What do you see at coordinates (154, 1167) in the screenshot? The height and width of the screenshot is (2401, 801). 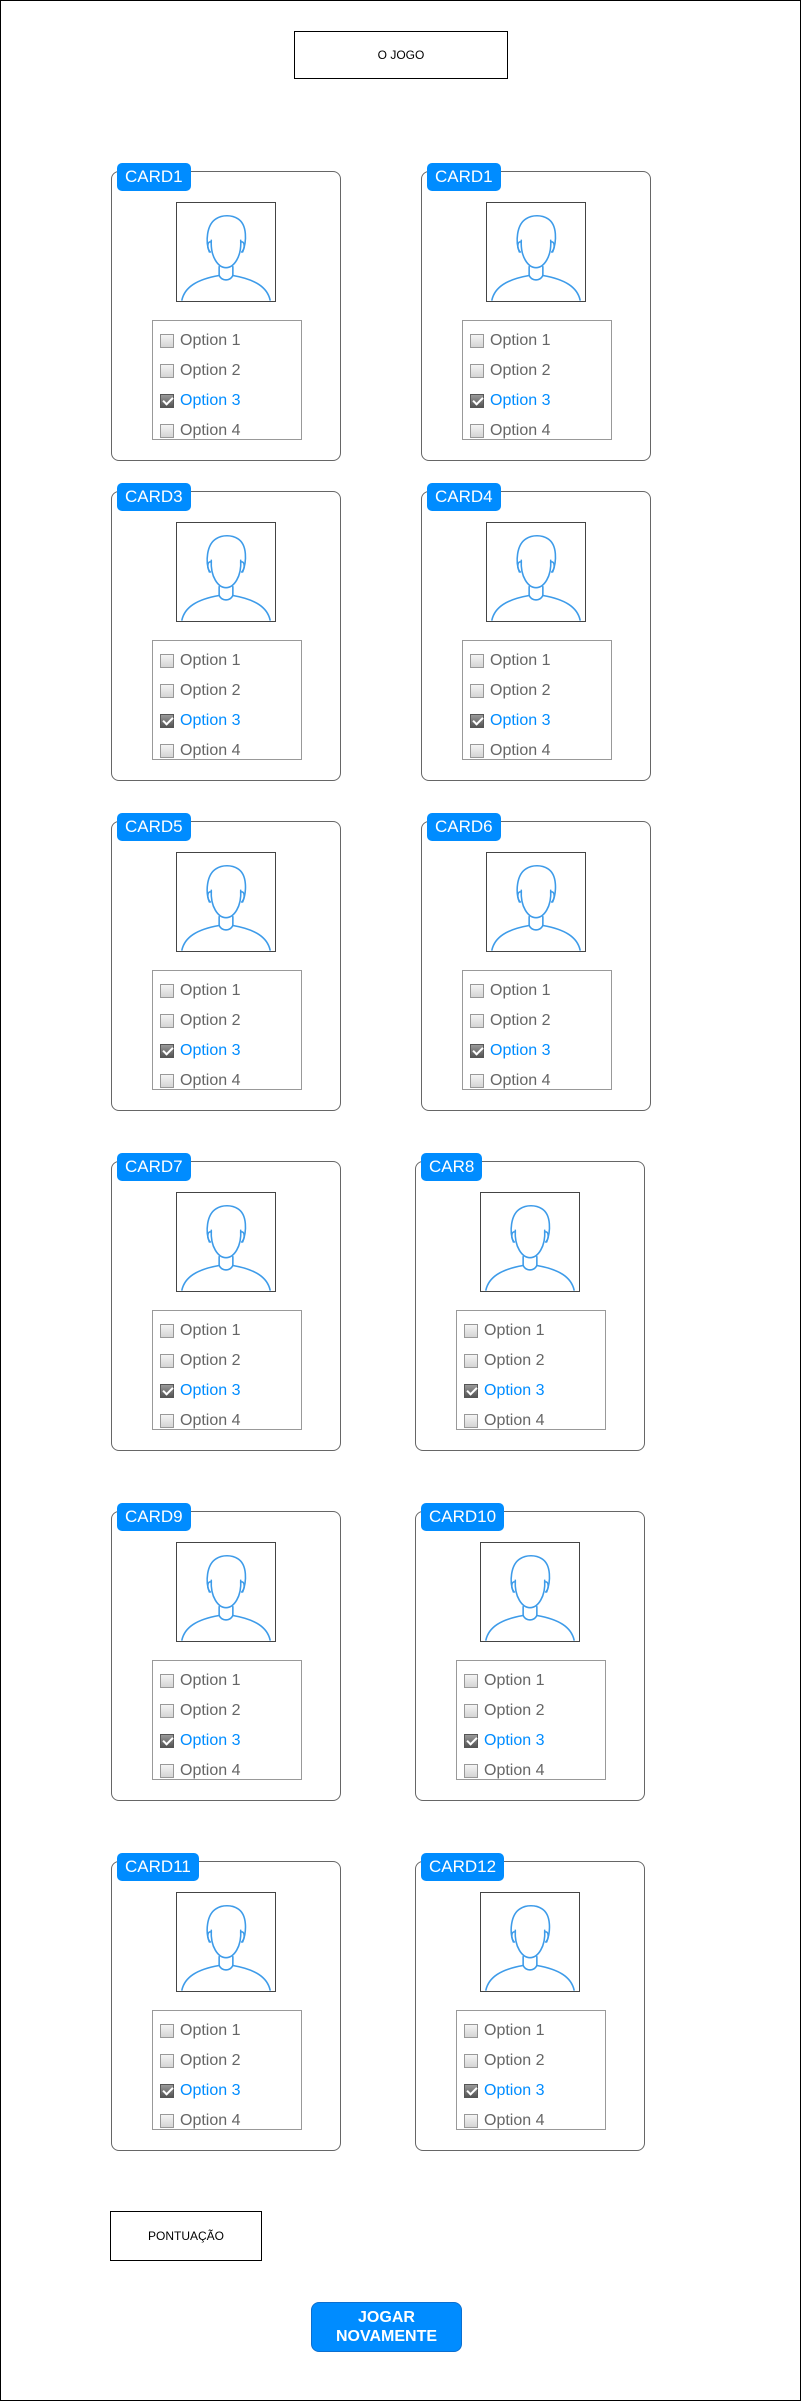 I see `card-title: CARD7` at bounding box center [154, 1167].